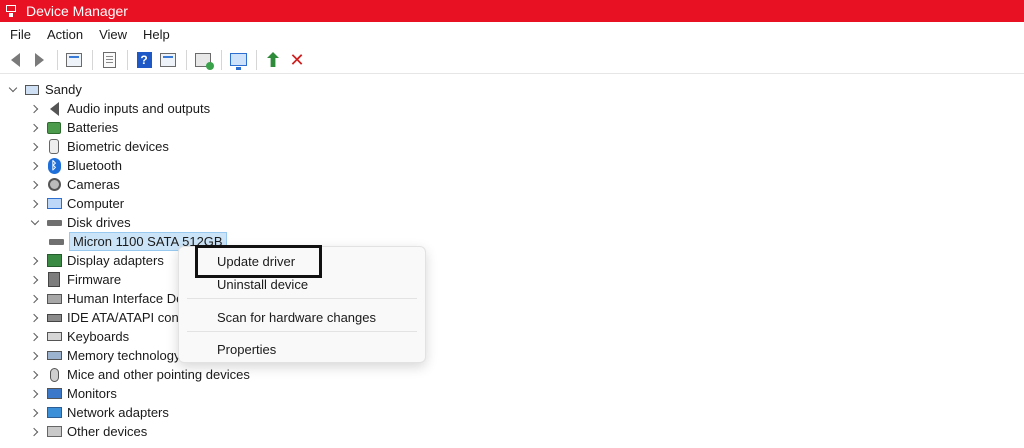 The height and width of the screenshot is (448, 1024). I want to click on tree-item-monitors: Monitors, so click(72, 393).